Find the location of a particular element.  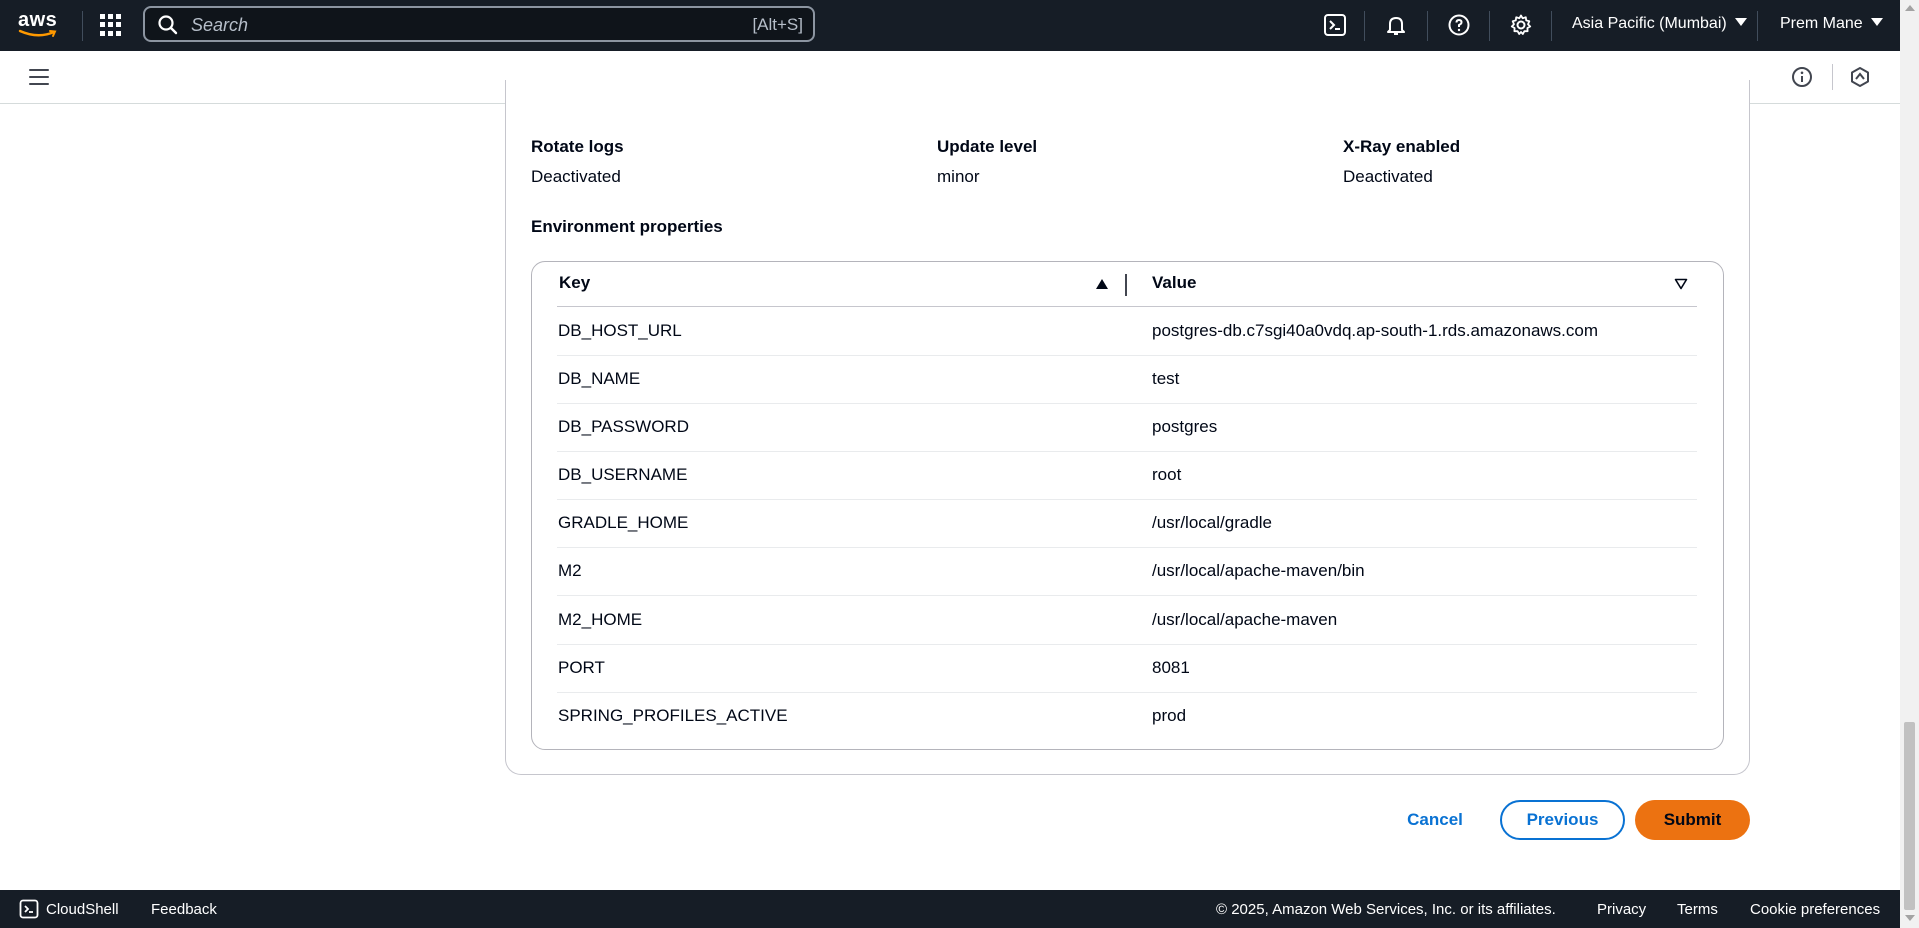

region-label: Asia Pacific (Mumbai) is located at coordinates (1649, 23).